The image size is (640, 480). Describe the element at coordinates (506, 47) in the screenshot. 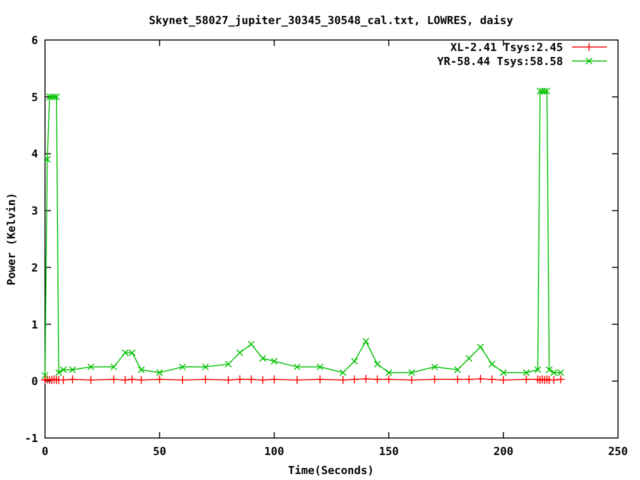

I see `legend-label: XL-2.41 Tsys:2.45` at that location.